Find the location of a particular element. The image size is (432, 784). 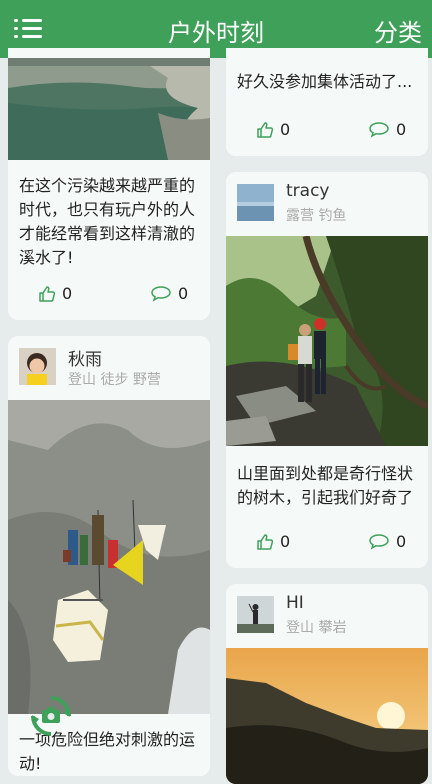

post-header: tracy 露营 钓鱼 is located at coordinates (327, 204).